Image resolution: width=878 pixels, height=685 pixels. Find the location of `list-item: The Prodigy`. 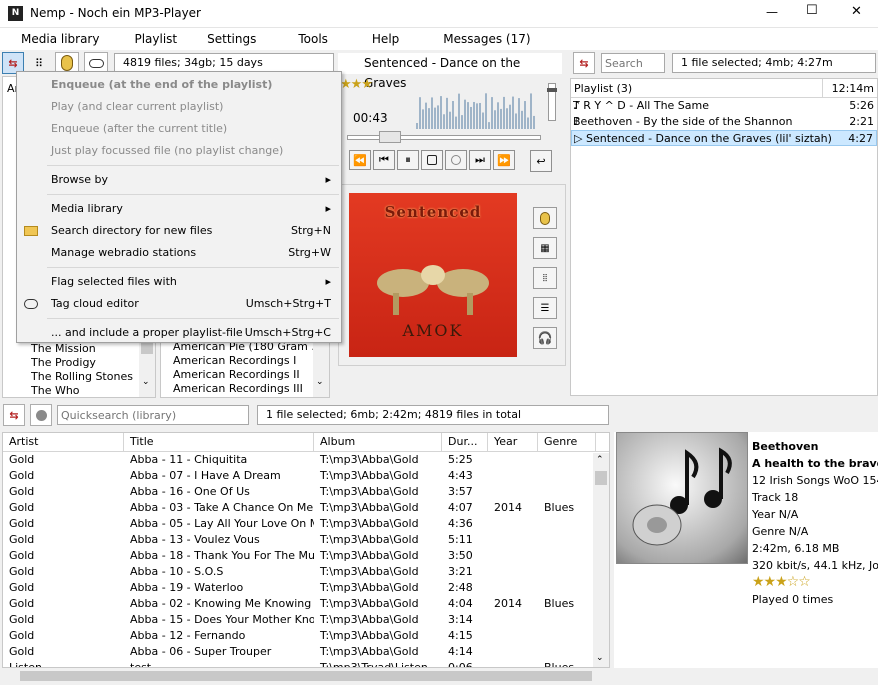

list-item: The Prodigy is located at coordinates (82, 363).